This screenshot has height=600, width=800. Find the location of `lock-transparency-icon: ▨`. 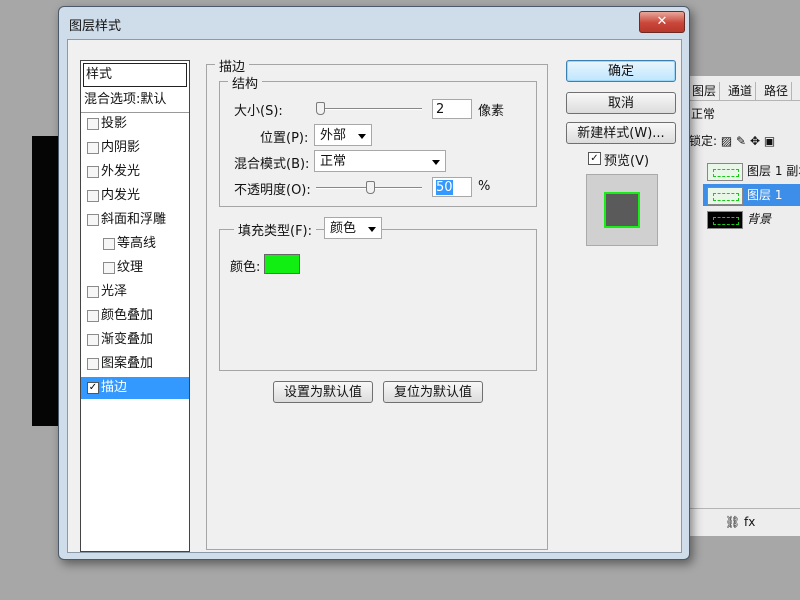

lock-transparency-icon: ▨ is located at coordinates (726, 141).